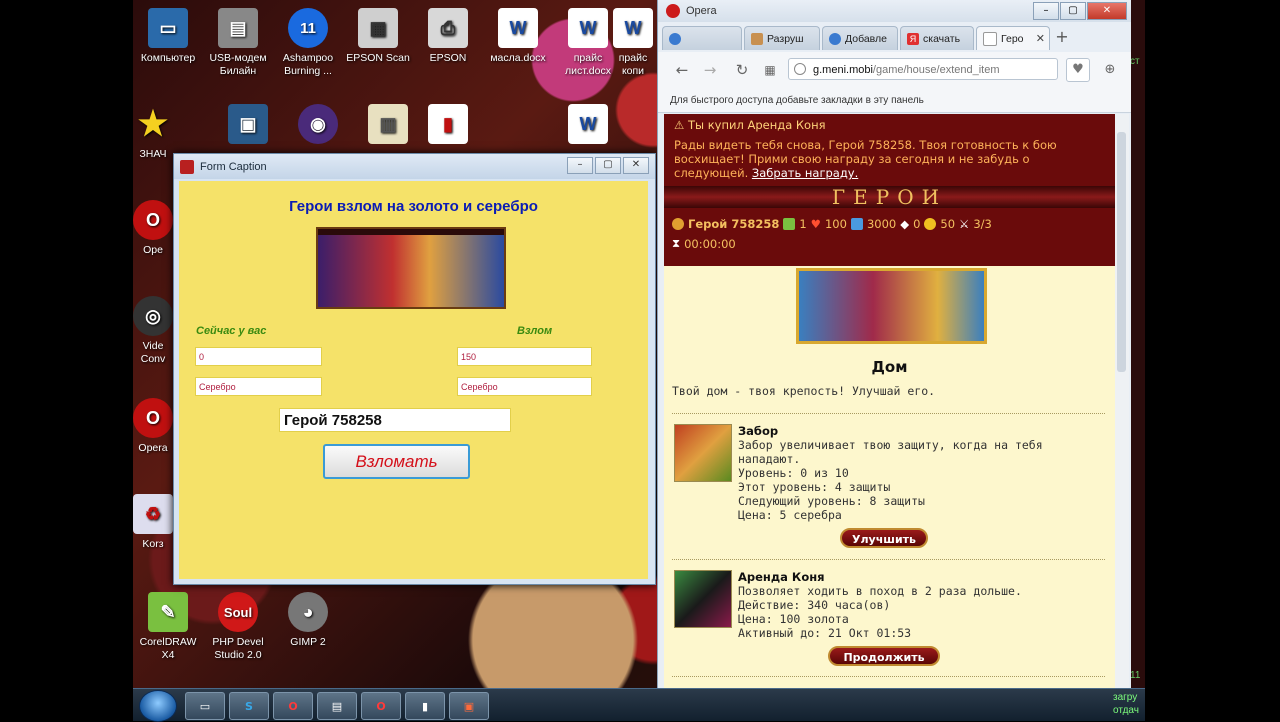 The width and height of the screenshot is (1280, 722). I want to click on desktop-icon-opera-2: O Opera, so click(153, 426).